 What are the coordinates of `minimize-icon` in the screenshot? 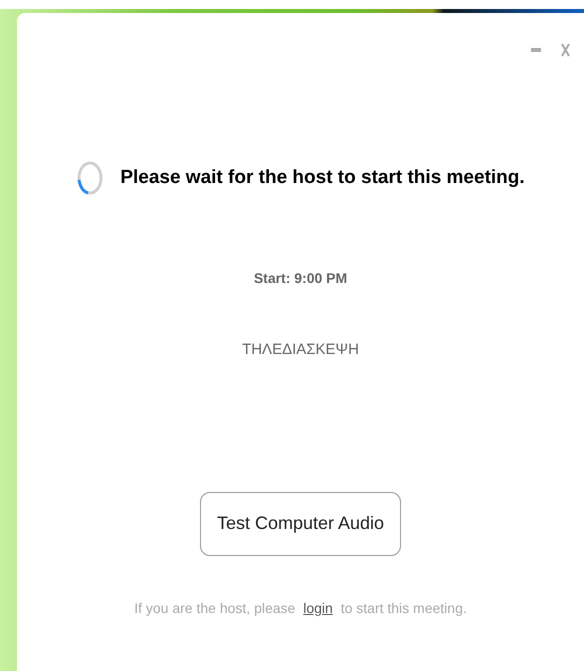 It's located at (536, 50).